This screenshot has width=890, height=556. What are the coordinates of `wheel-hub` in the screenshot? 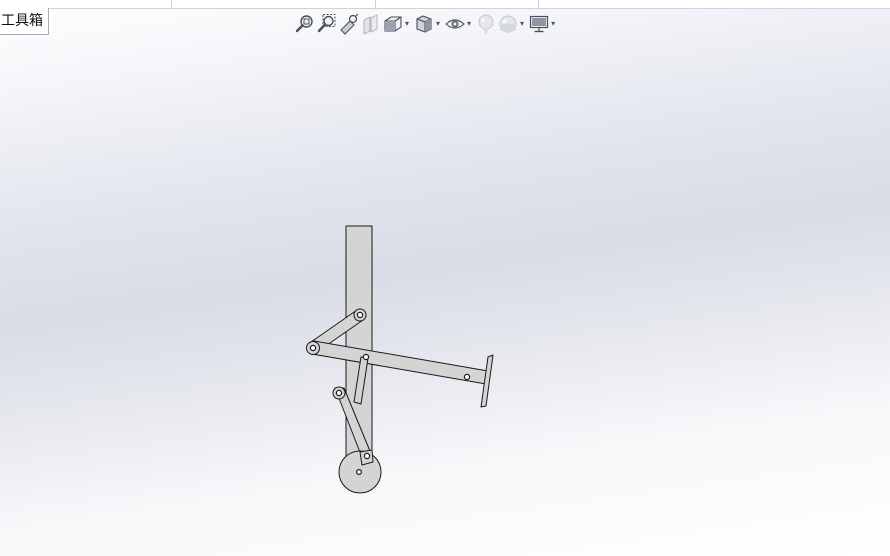 It's located at (359, 472).